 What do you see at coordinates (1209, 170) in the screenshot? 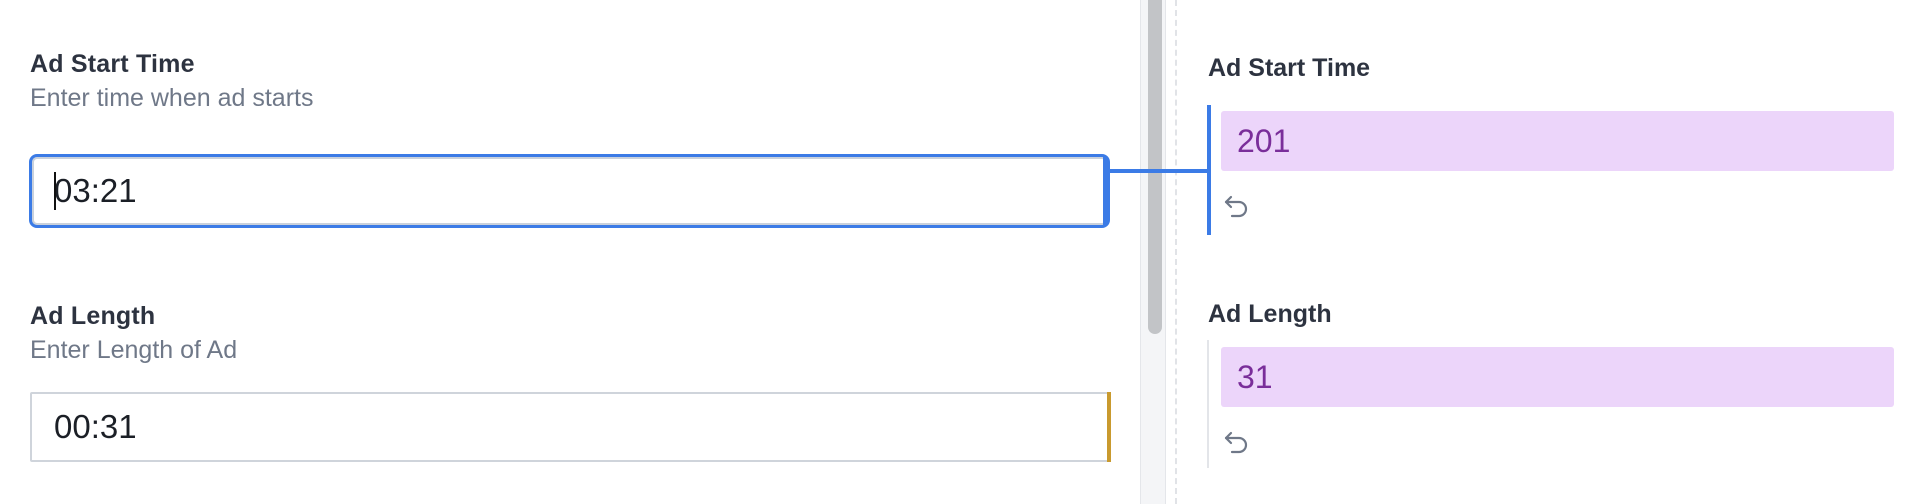
I see `preview-active-bar` at bounding box center [1209, 170].